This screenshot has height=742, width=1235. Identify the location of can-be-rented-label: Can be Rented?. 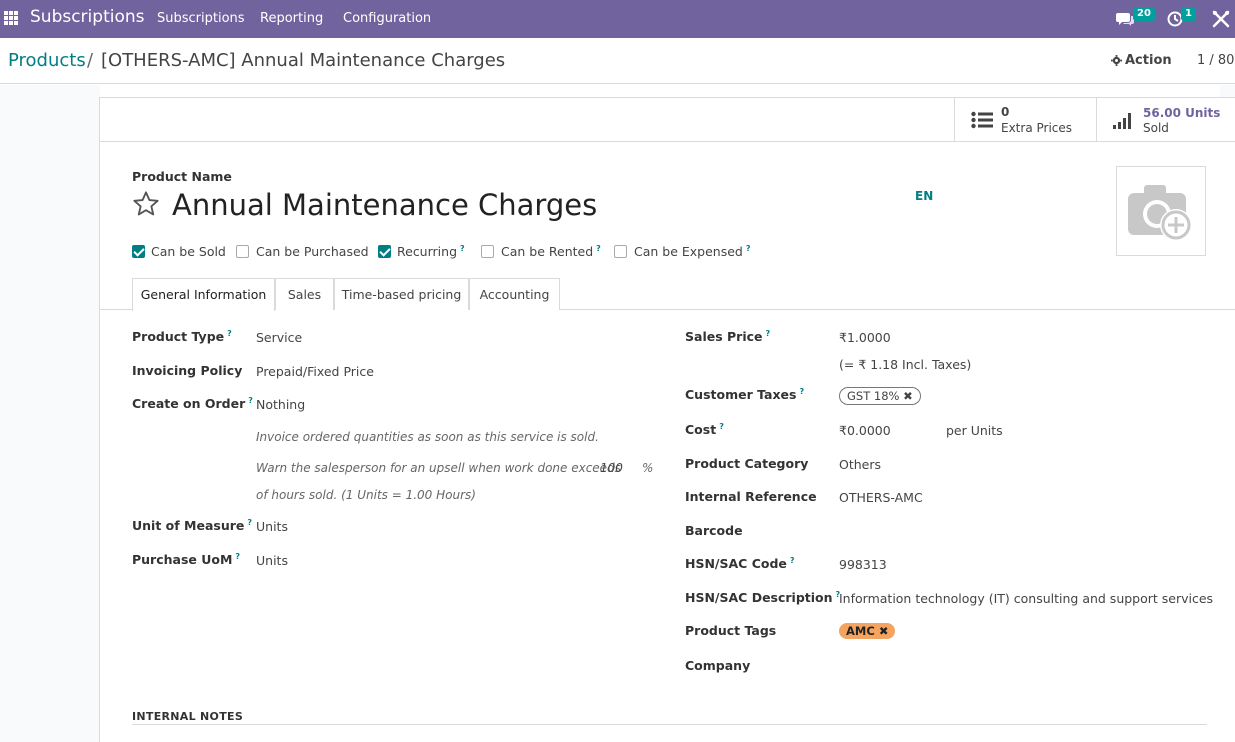
(551, 252).